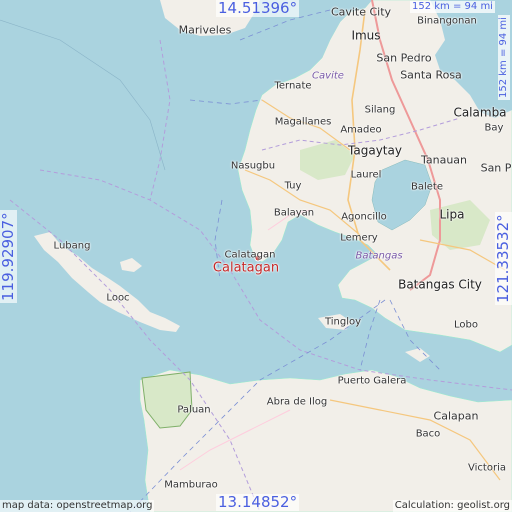 The height and width of the screenshot is (512, 512). What do you see at coordinates (431, 75) in the screenshot?
I see `place-santa-rosa: Santa Rosa` at bounding box center [431, 75].